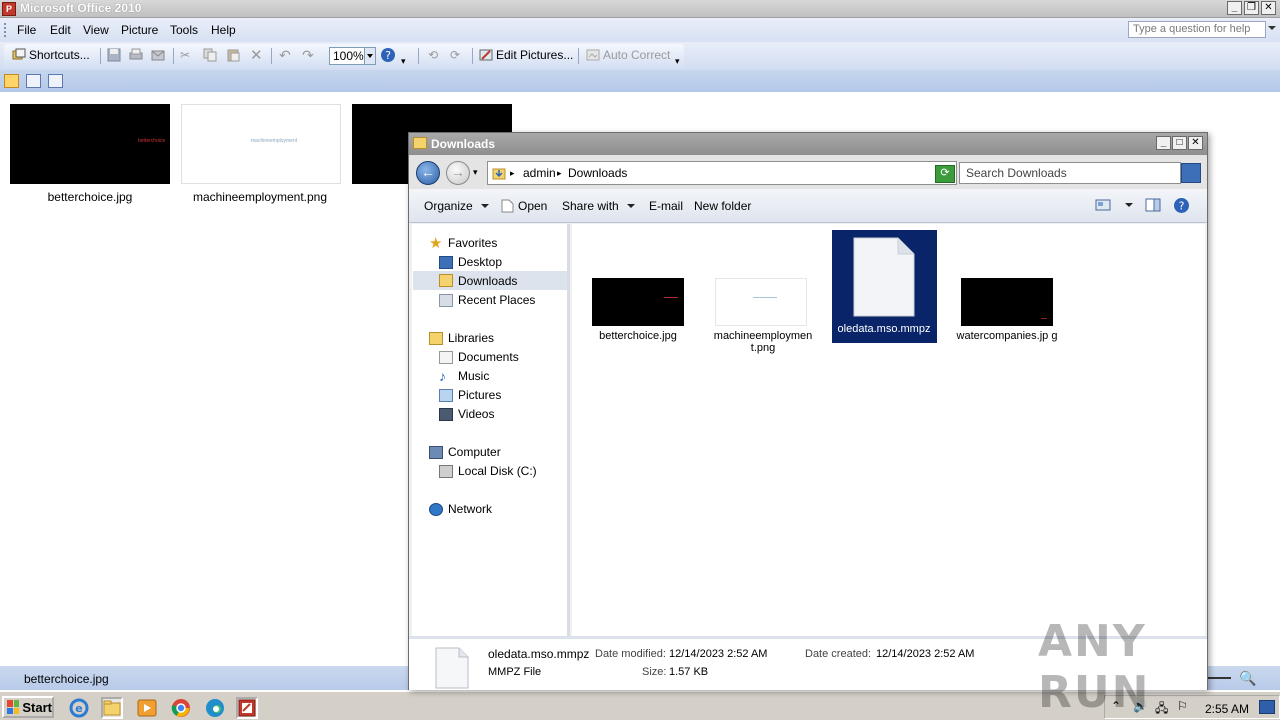  I want to click on new-folder-button: New folder, so click(722, 206).